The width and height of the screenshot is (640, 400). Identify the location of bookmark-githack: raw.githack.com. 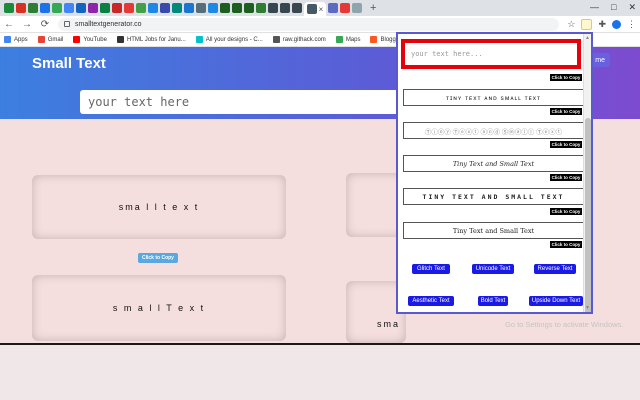
(299, 39).